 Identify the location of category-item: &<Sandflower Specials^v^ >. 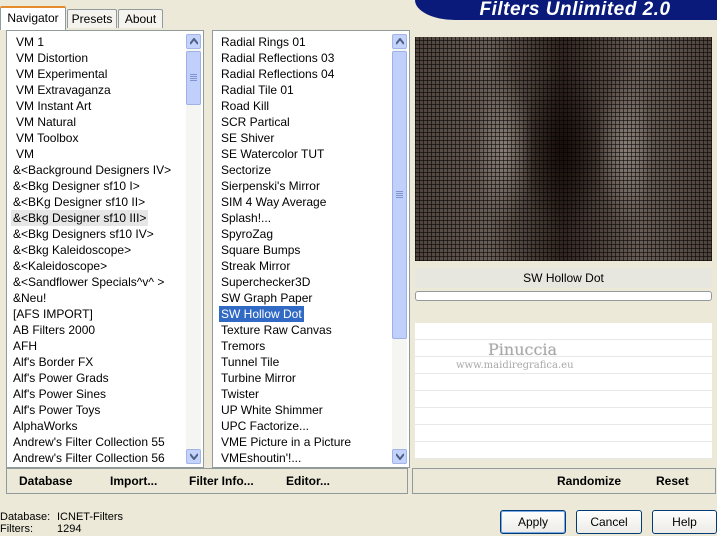
(88, 282).